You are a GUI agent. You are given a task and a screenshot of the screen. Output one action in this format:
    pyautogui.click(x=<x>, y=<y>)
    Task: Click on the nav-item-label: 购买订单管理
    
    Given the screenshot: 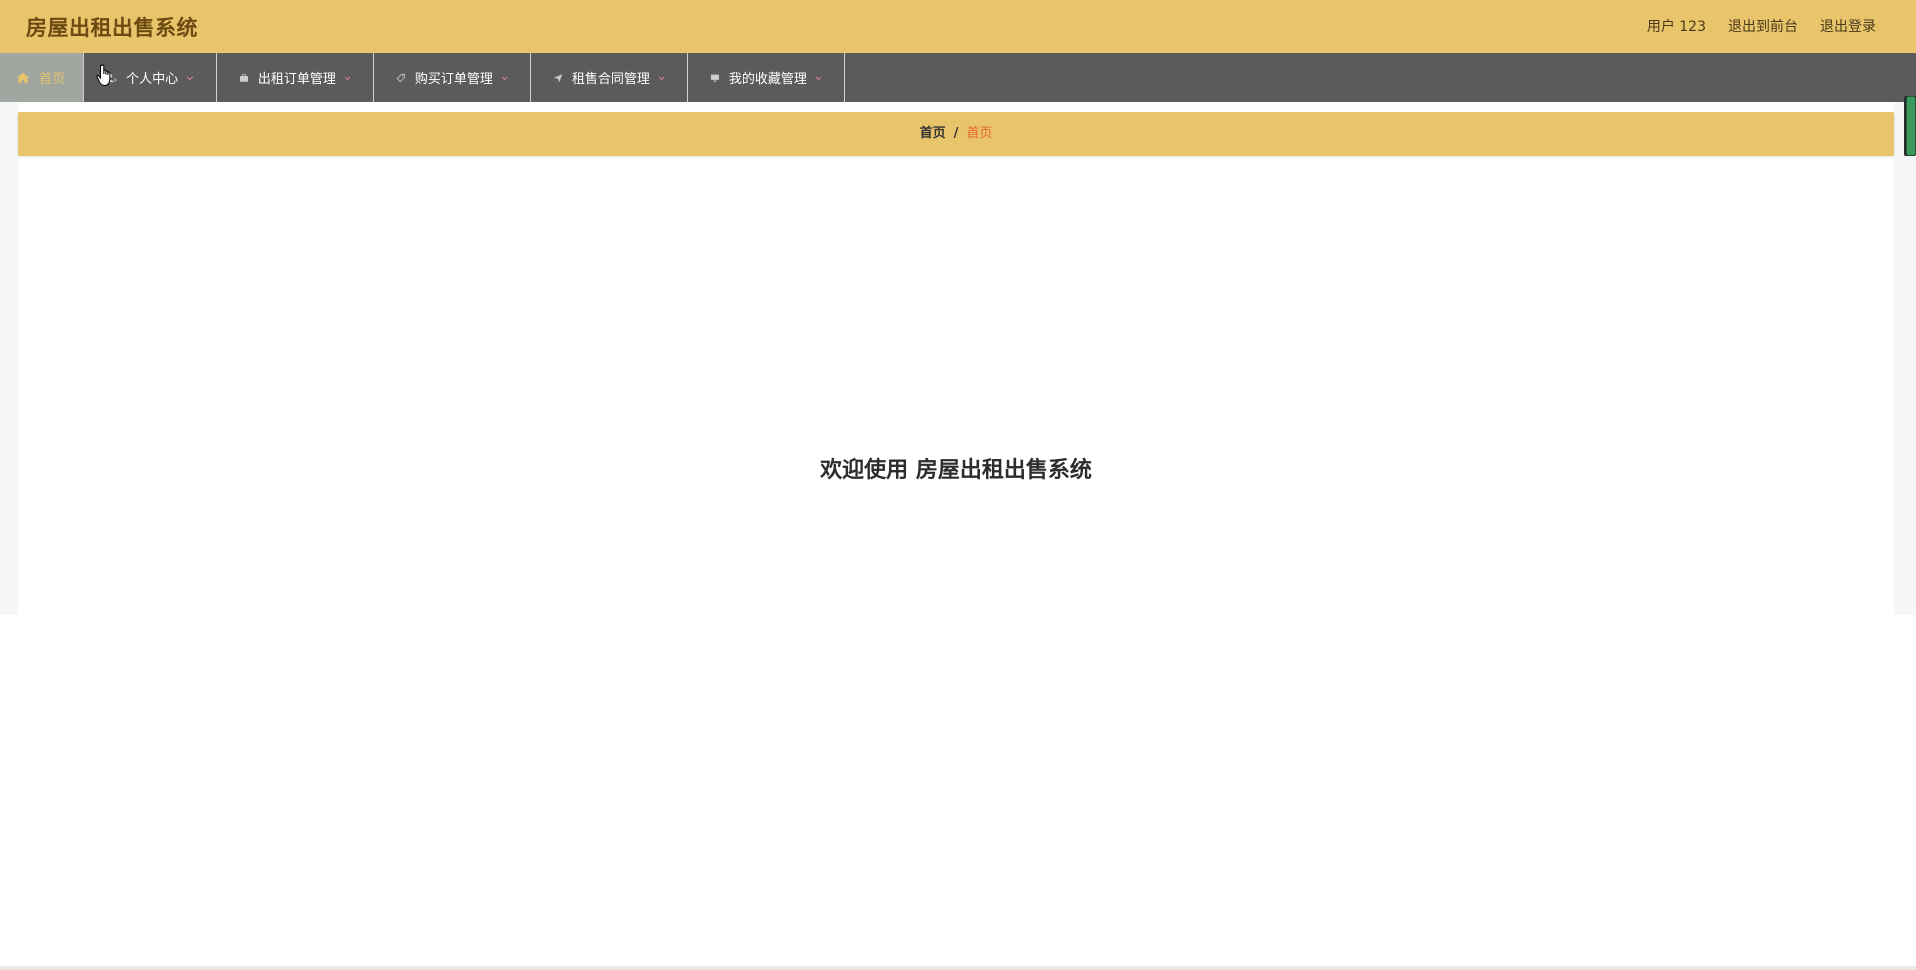 What is the action you would take?
    pyautogui.click(x=453, y=79)
    